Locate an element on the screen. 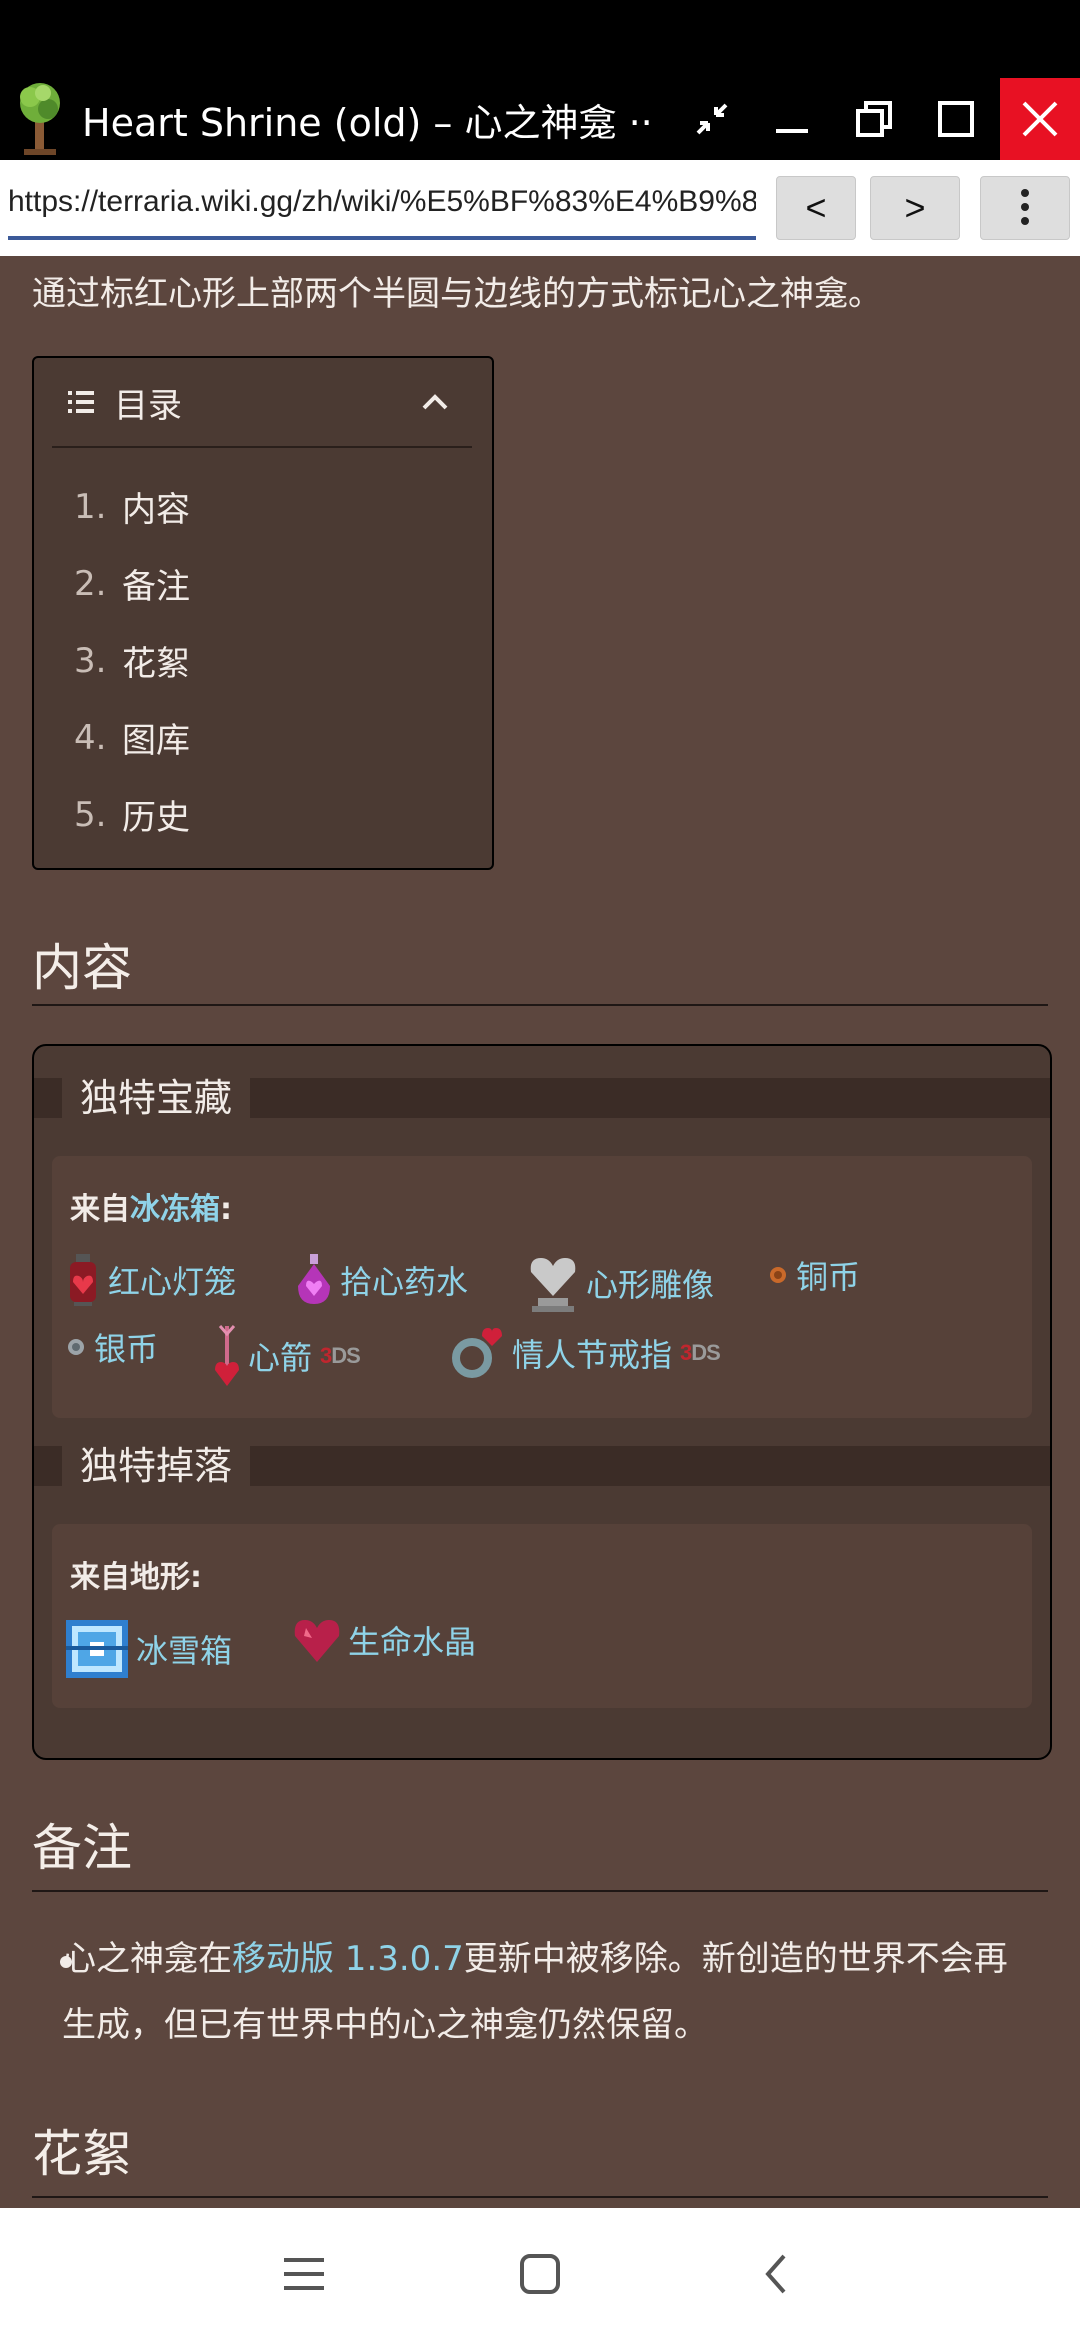  heart-arrow-icon is located at coordinates (227, 1356).